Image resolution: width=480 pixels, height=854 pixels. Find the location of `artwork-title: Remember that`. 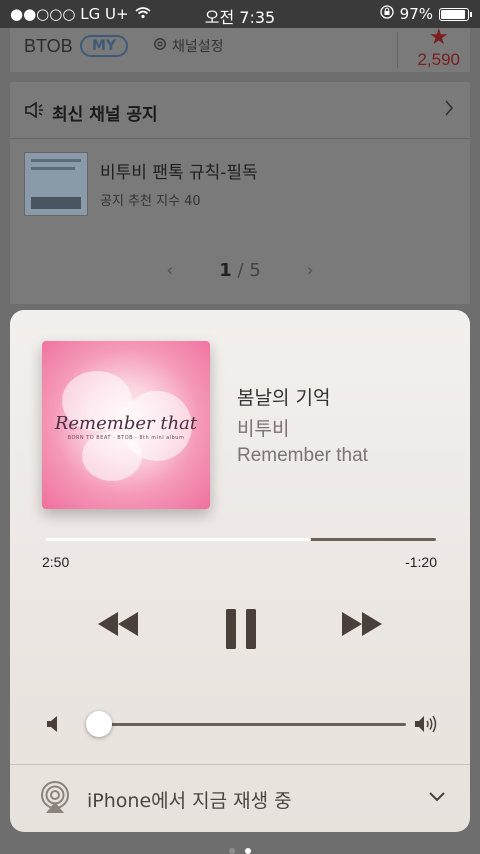

artwork-title: Remember that is located at coordinates (126, 423).